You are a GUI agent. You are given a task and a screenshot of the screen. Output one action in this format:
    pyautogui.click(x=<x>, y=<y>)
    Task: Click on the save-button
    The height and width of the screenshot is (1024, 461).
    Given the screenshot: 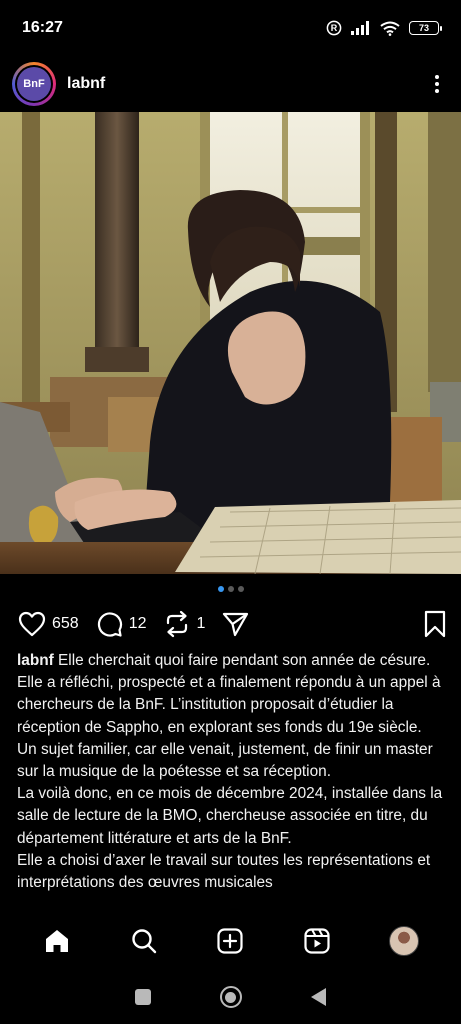 What is the action you would take?
    pyautogui.click(x=435, y=624)
    